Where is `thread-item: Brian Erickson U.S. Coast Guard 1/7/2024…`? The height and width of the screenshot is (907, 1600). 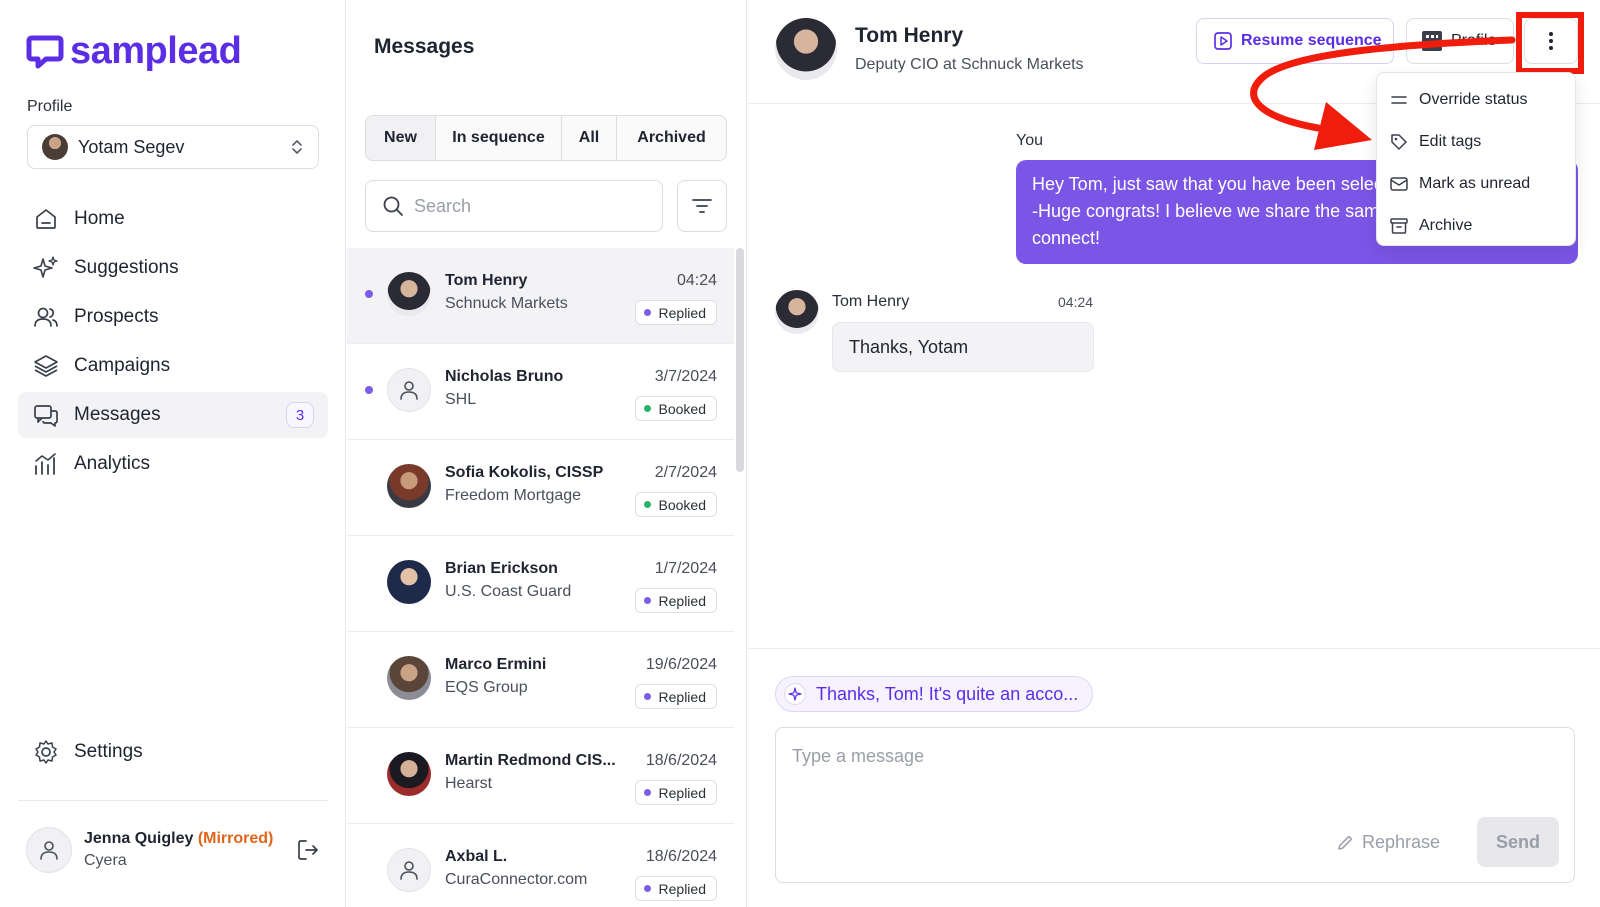
thread-item: Brian Erickson U.S. Coast Guard 1/7/2024… is located at coordinates (540, 584).